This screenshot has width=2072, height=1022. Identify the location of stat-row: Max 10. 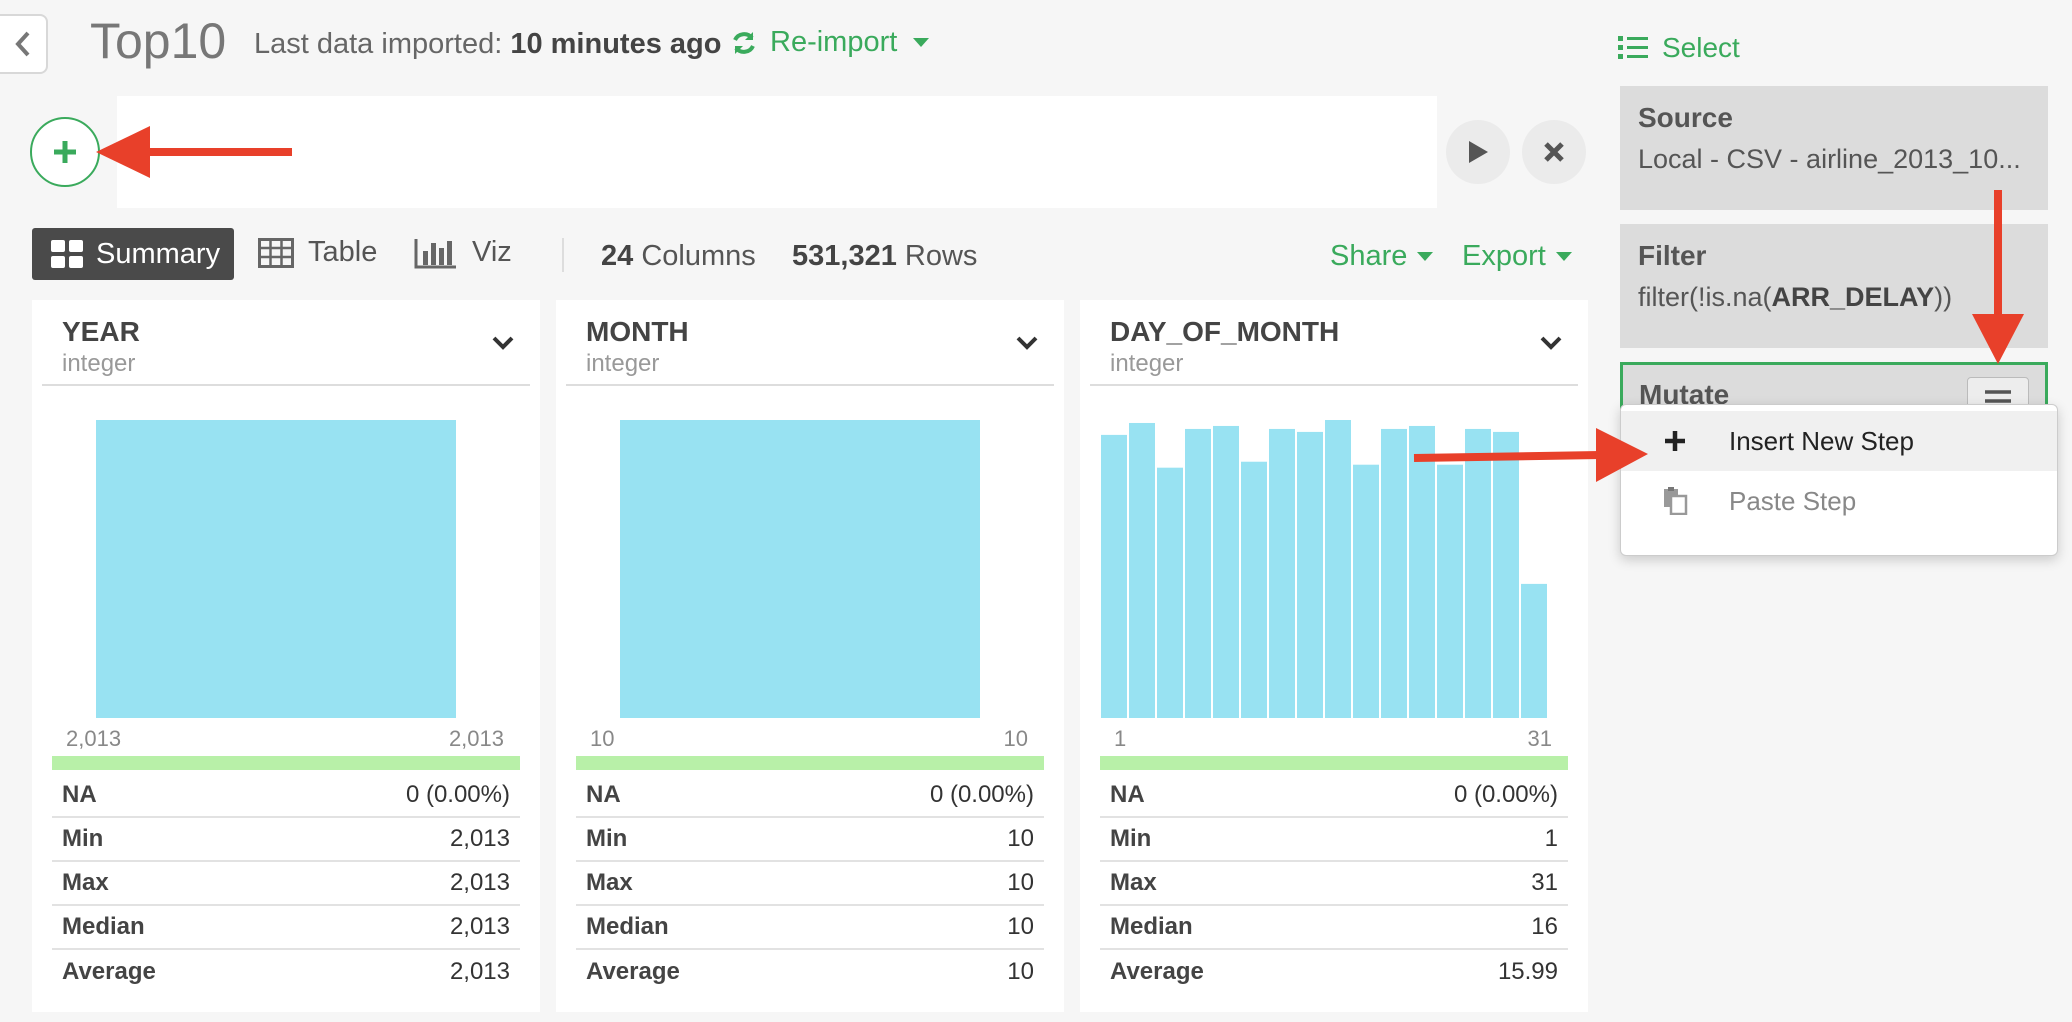
(810, 884).